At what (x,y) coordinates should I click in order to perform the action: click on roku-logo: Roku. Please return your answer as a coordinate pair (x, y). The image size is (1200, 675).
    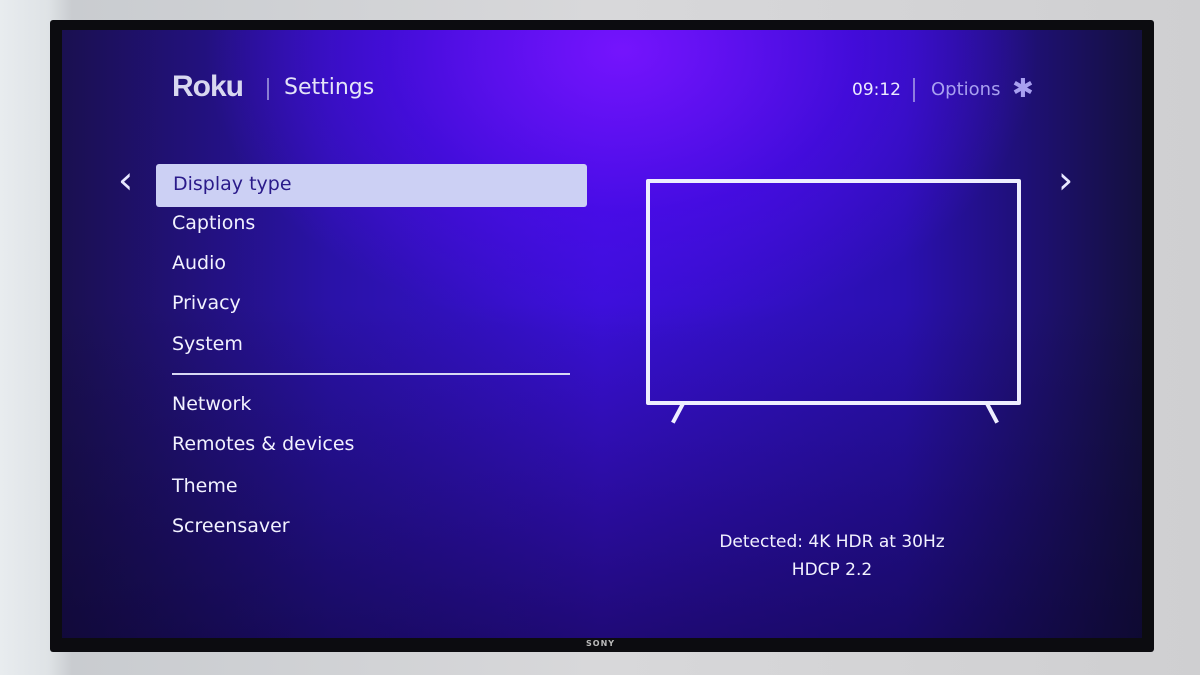
    Looking at the image, I should click on (208, 86).